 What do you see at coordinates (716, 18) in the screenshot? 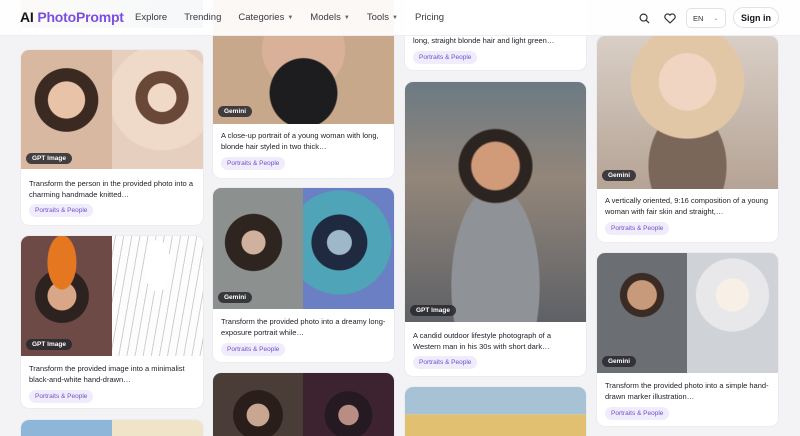
I see `chevron-down-icon: ⌄` at bounding box center [716, 18].